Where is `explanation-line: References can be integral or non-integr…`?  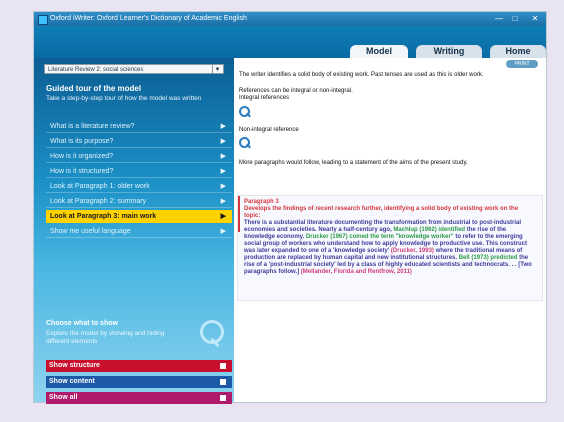
explanation-line: References can be integral or non-integr… is located at coordinates (296, 91).